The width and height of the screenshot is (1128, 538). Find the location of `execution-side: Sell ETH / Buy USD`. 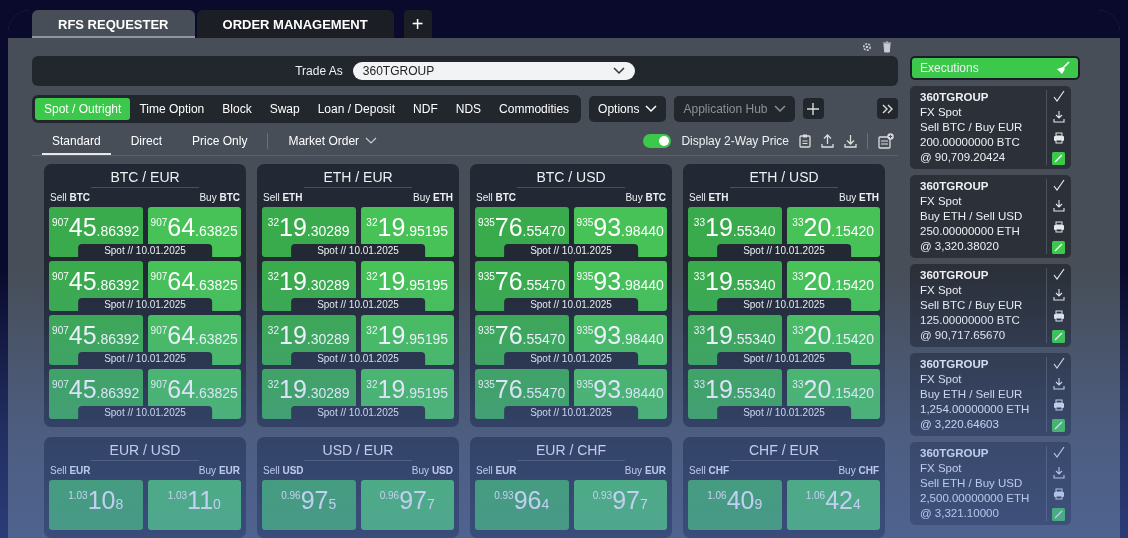

execution-side: Sell ETH / Buy USD is located at coordinates (972, 483).